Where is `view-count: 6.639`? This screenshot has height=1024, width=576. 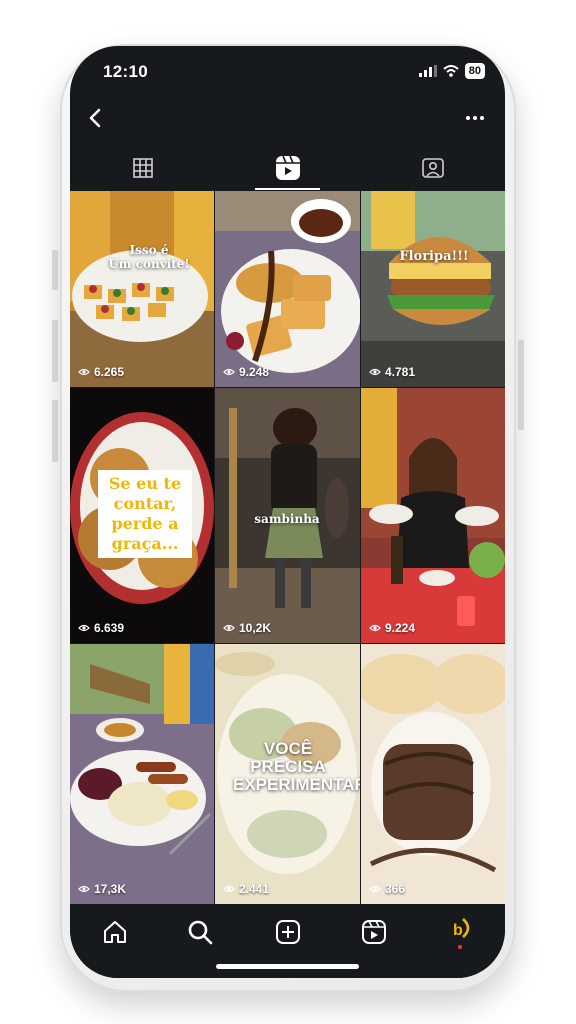 view-count: 6.639 is located at coordinates (101, 628).